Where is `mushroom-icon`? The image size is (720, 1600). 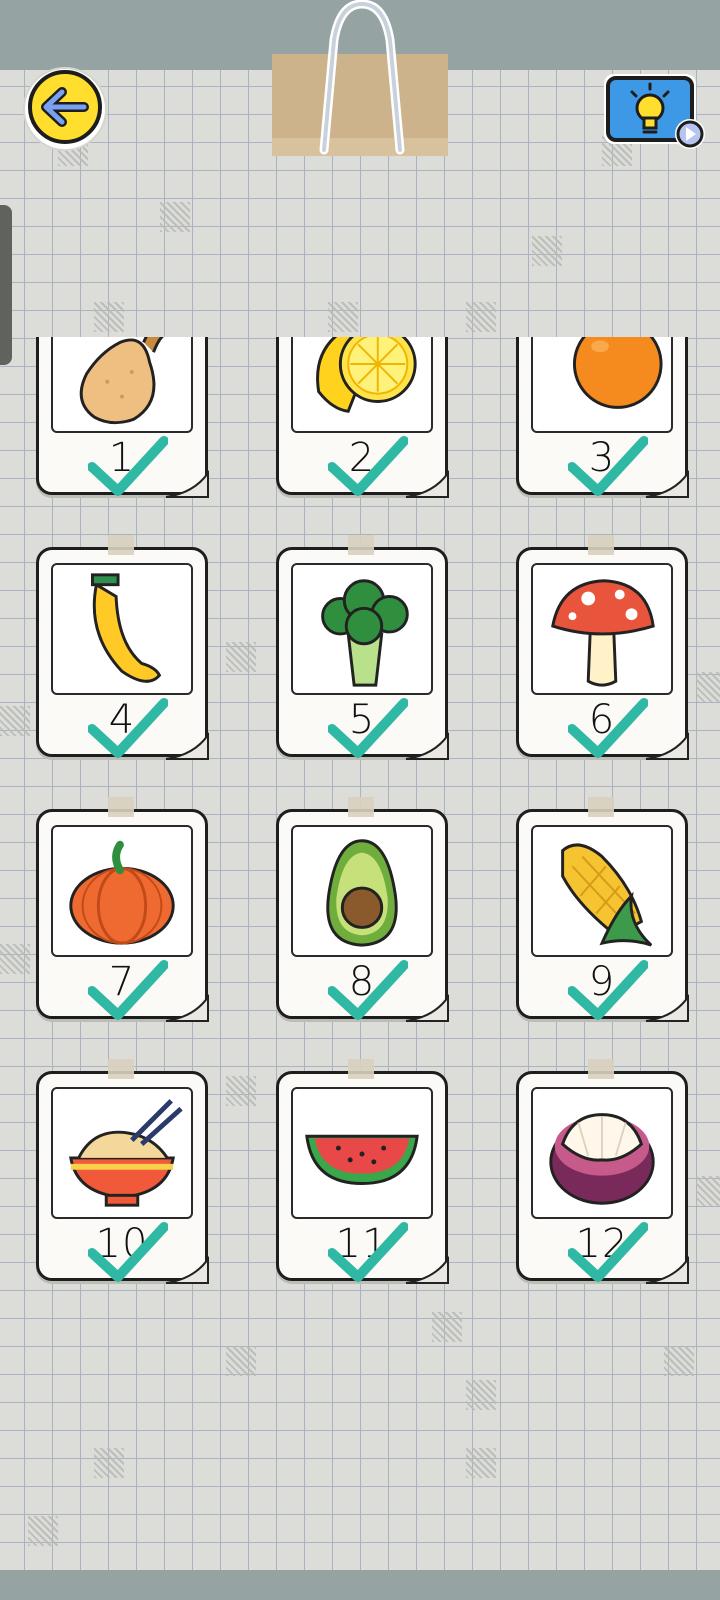 mushroom-icon is located at coordinates (603, 633).